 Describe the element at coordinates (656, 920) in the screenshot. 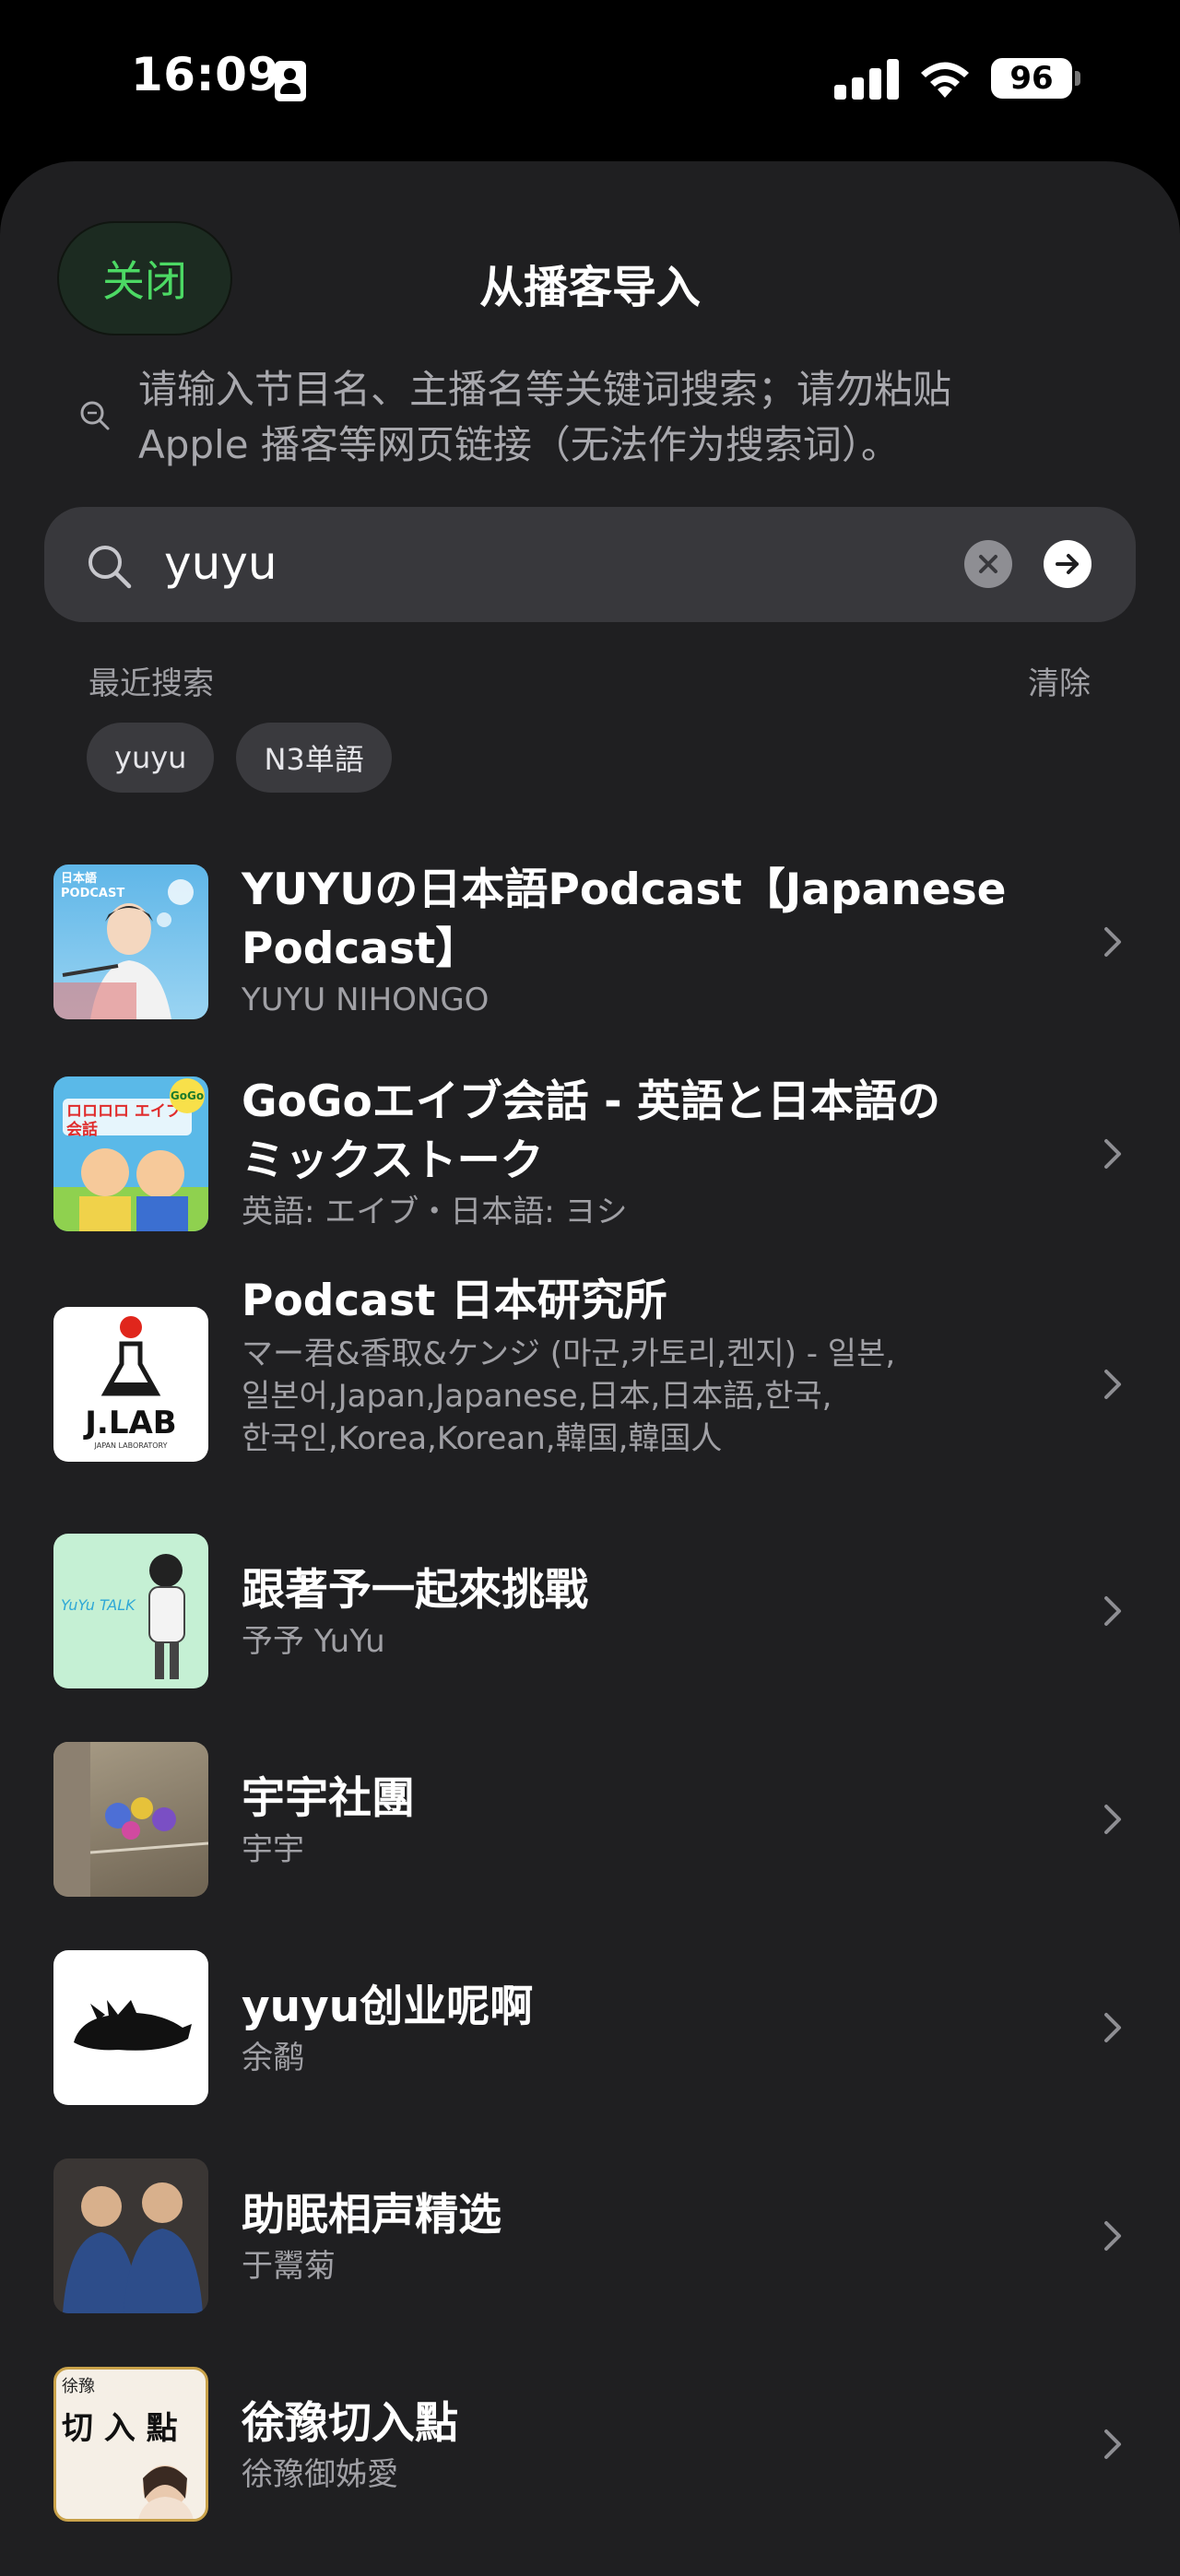

I see `result-title: YUYUの日本語Podcast【Japanese Podcast】` at that location.